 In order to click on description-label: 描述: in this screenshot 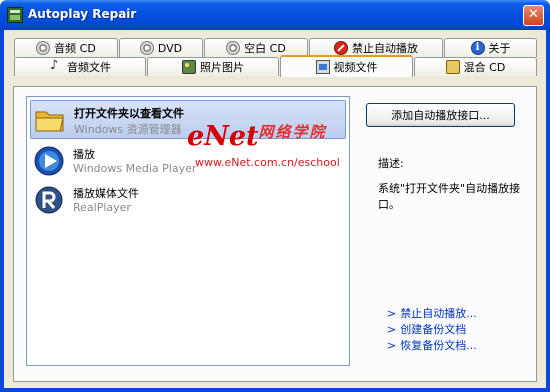, I will do `click(391, 163)`.